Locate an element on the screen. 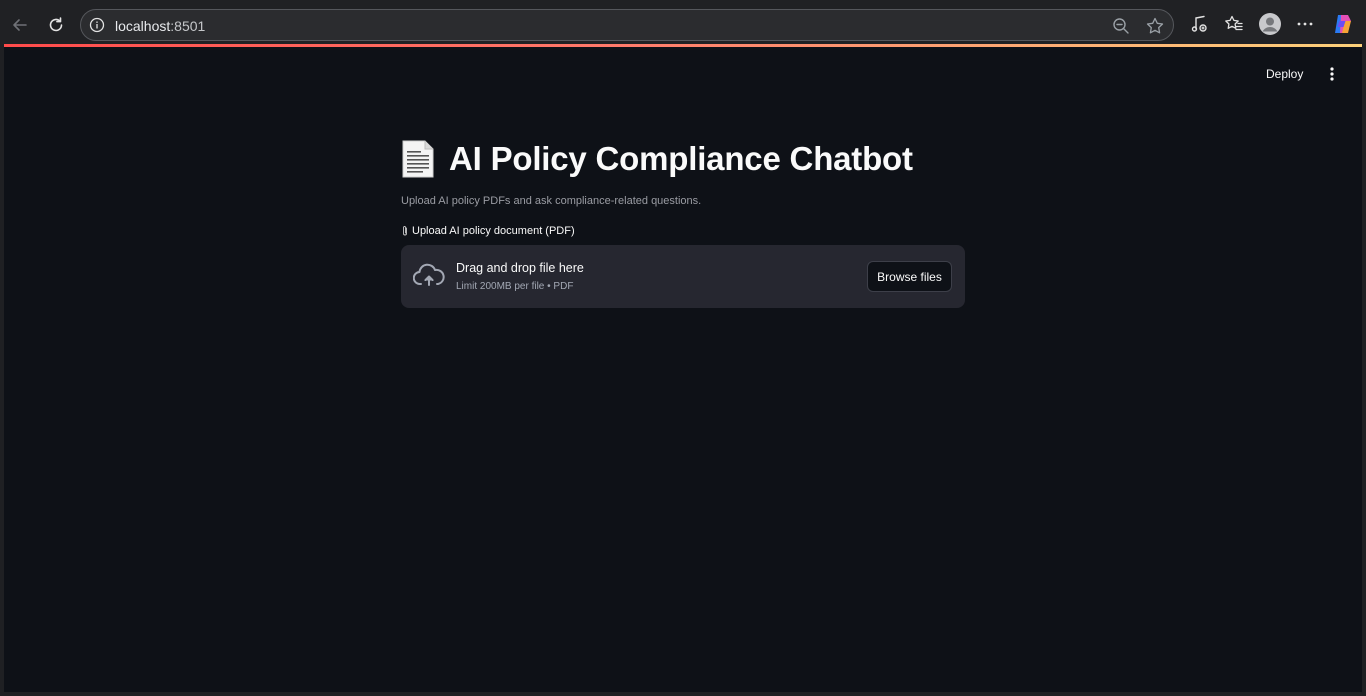 The width and height of the screenshot is (1366, 696). star-icon is located at coordinates (1155, 26).